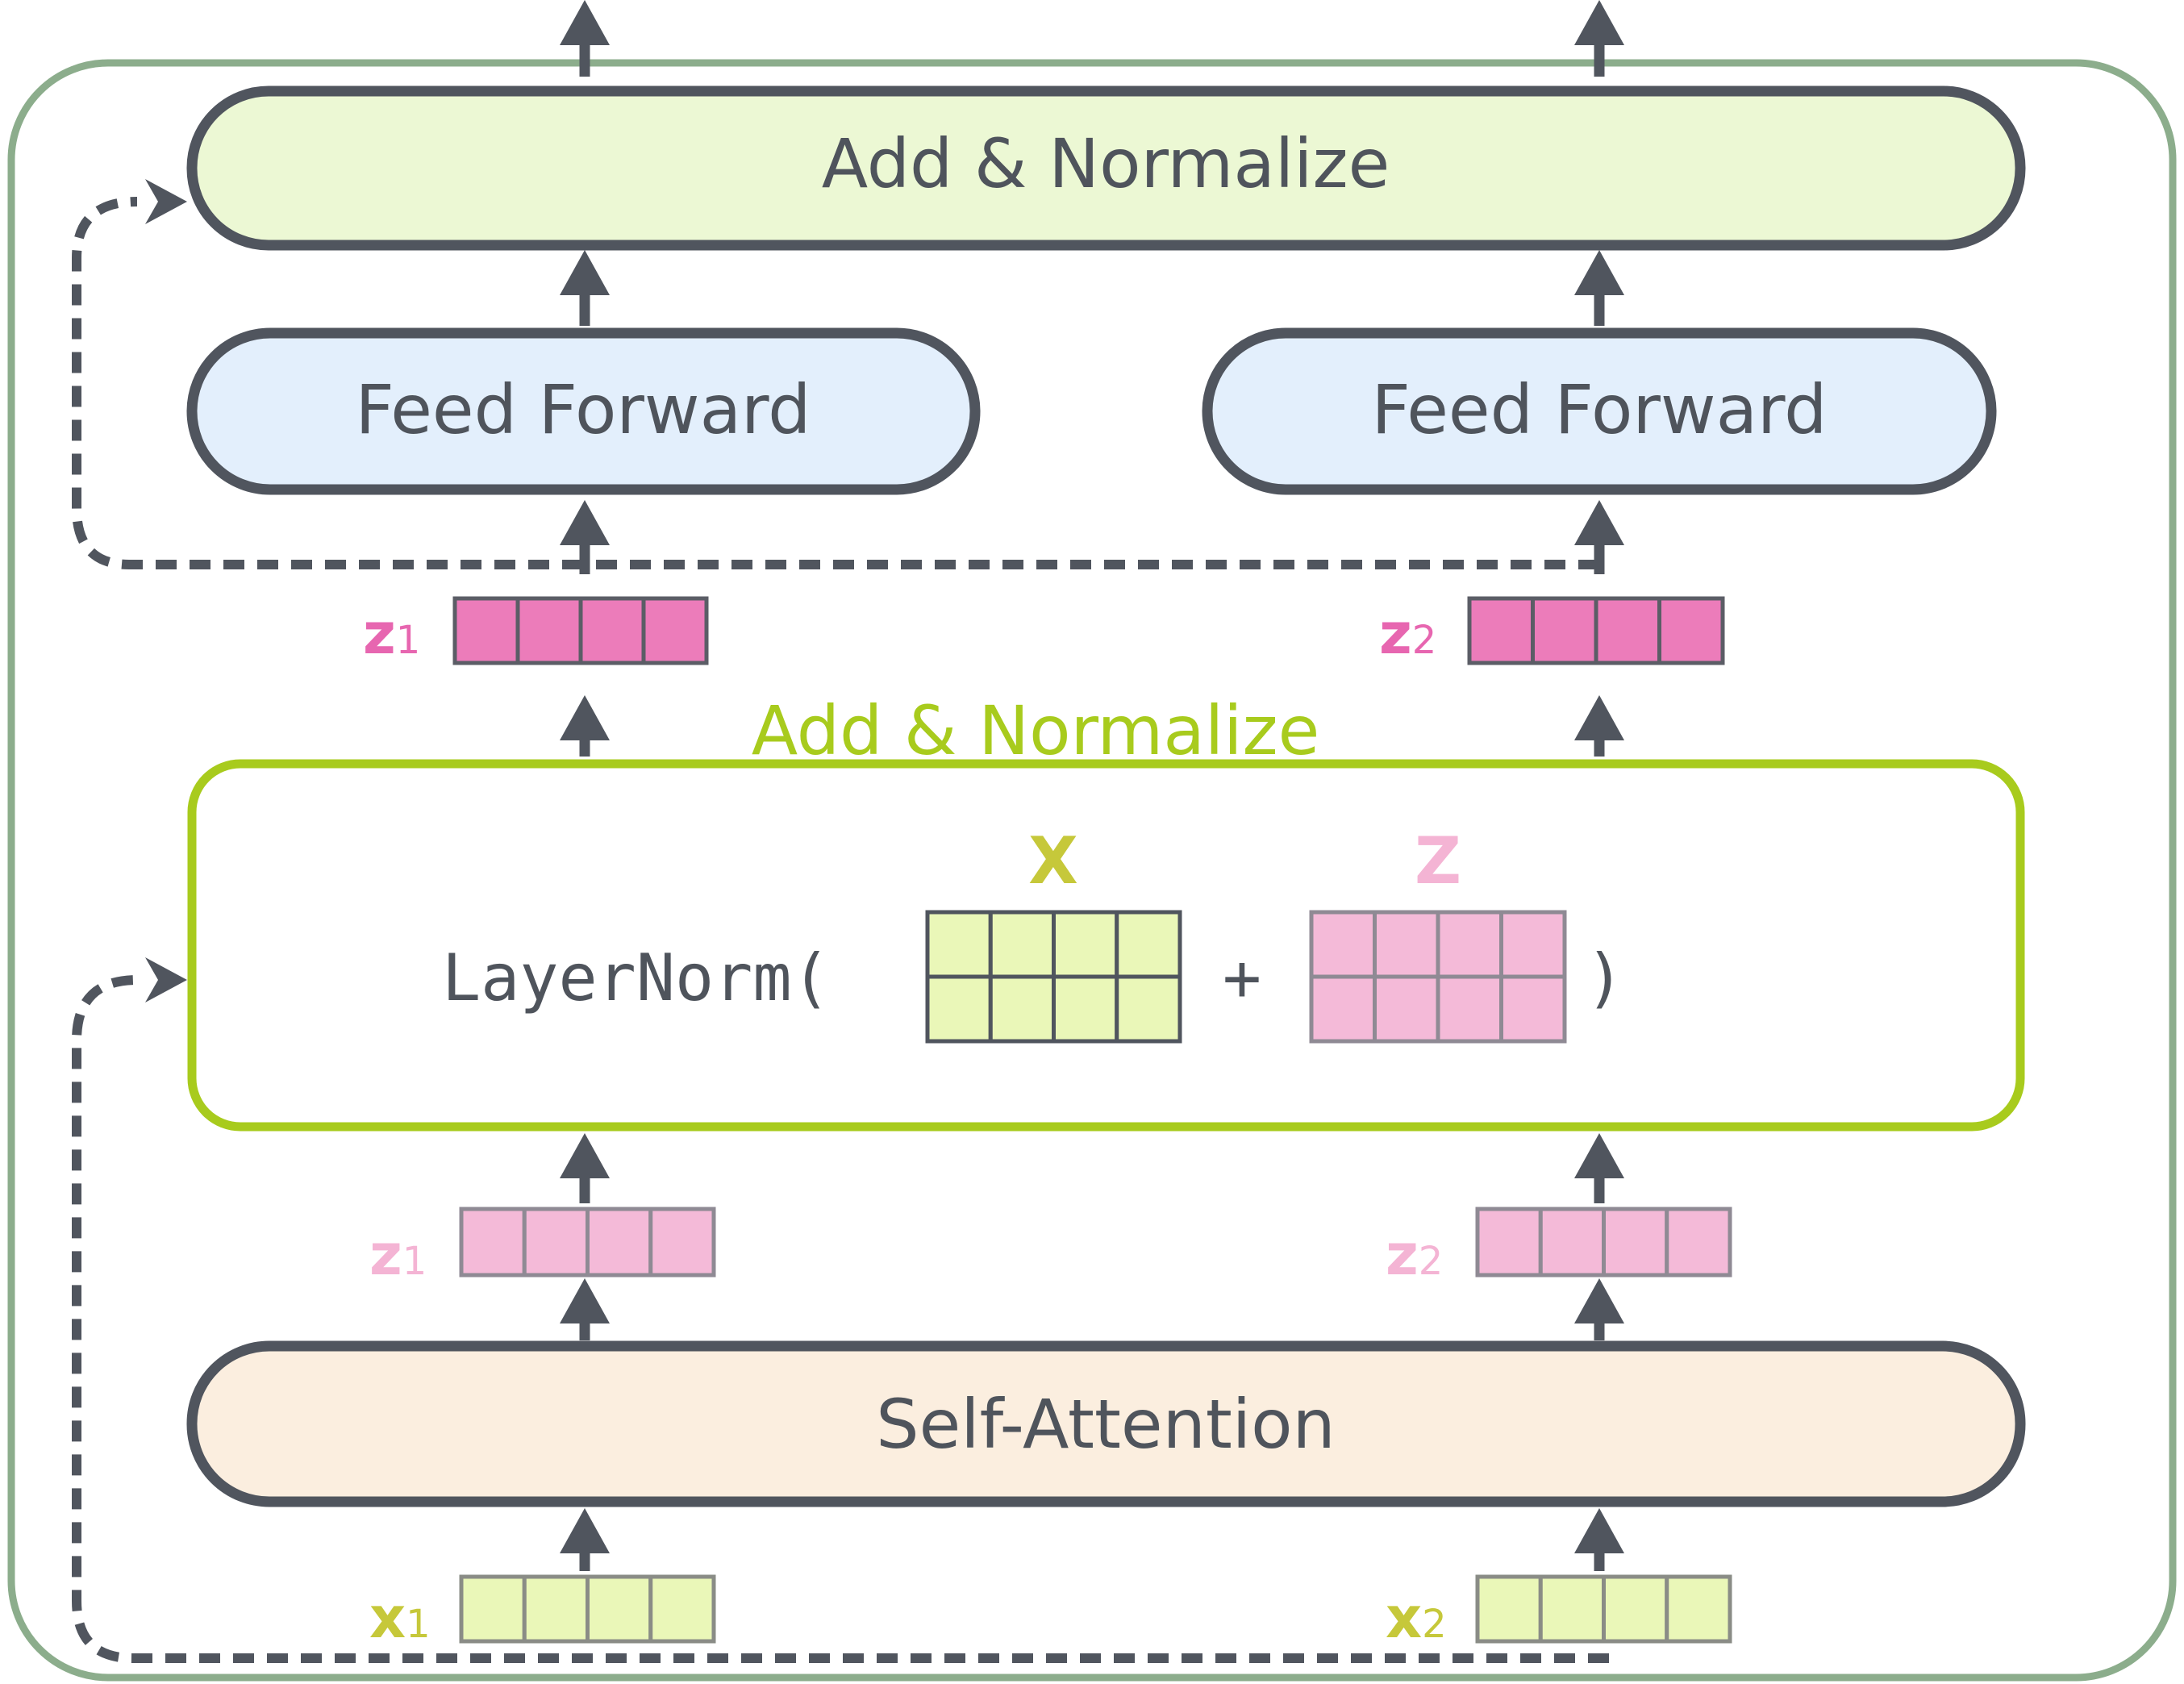 The image size is (2184, 1684). What do you see at coordinates (166, 979) in the screenshot?
I see `residual-arrowhead-bottom` at bounding box center [166, 979].